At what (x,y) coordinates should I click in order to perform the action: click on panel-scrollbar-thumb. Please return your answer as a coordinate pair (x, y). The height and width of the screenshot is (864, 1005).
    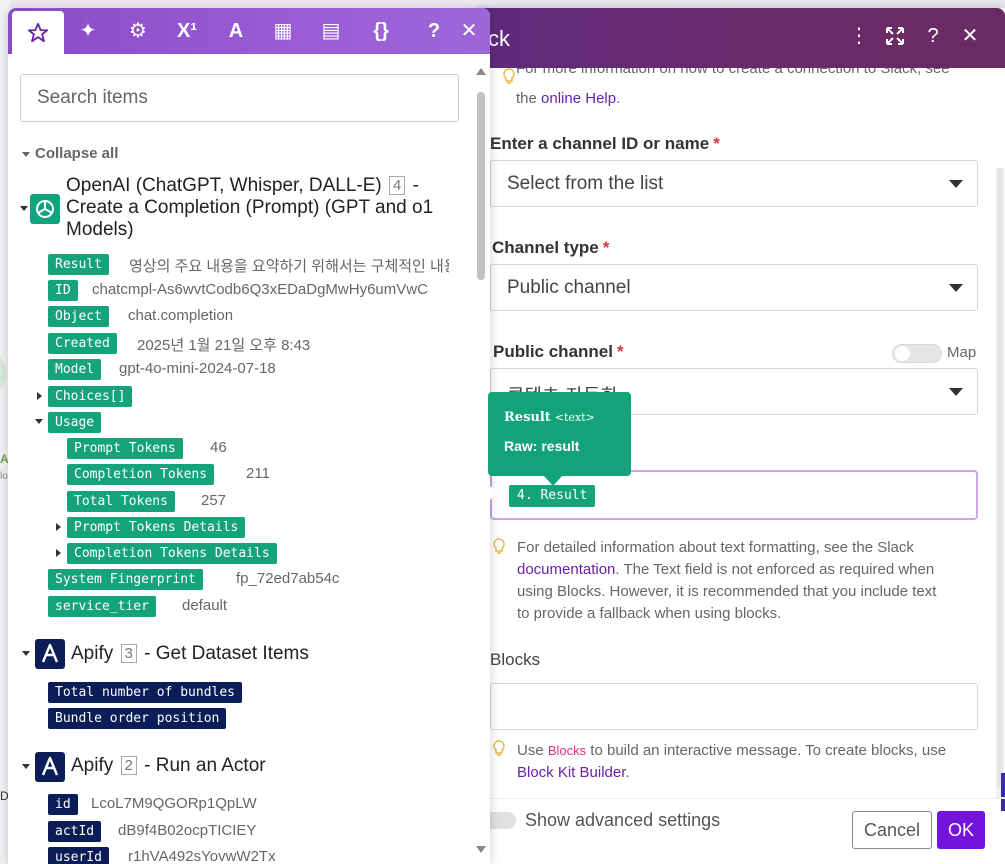
    Looking at the image, I should click on (481, 186).